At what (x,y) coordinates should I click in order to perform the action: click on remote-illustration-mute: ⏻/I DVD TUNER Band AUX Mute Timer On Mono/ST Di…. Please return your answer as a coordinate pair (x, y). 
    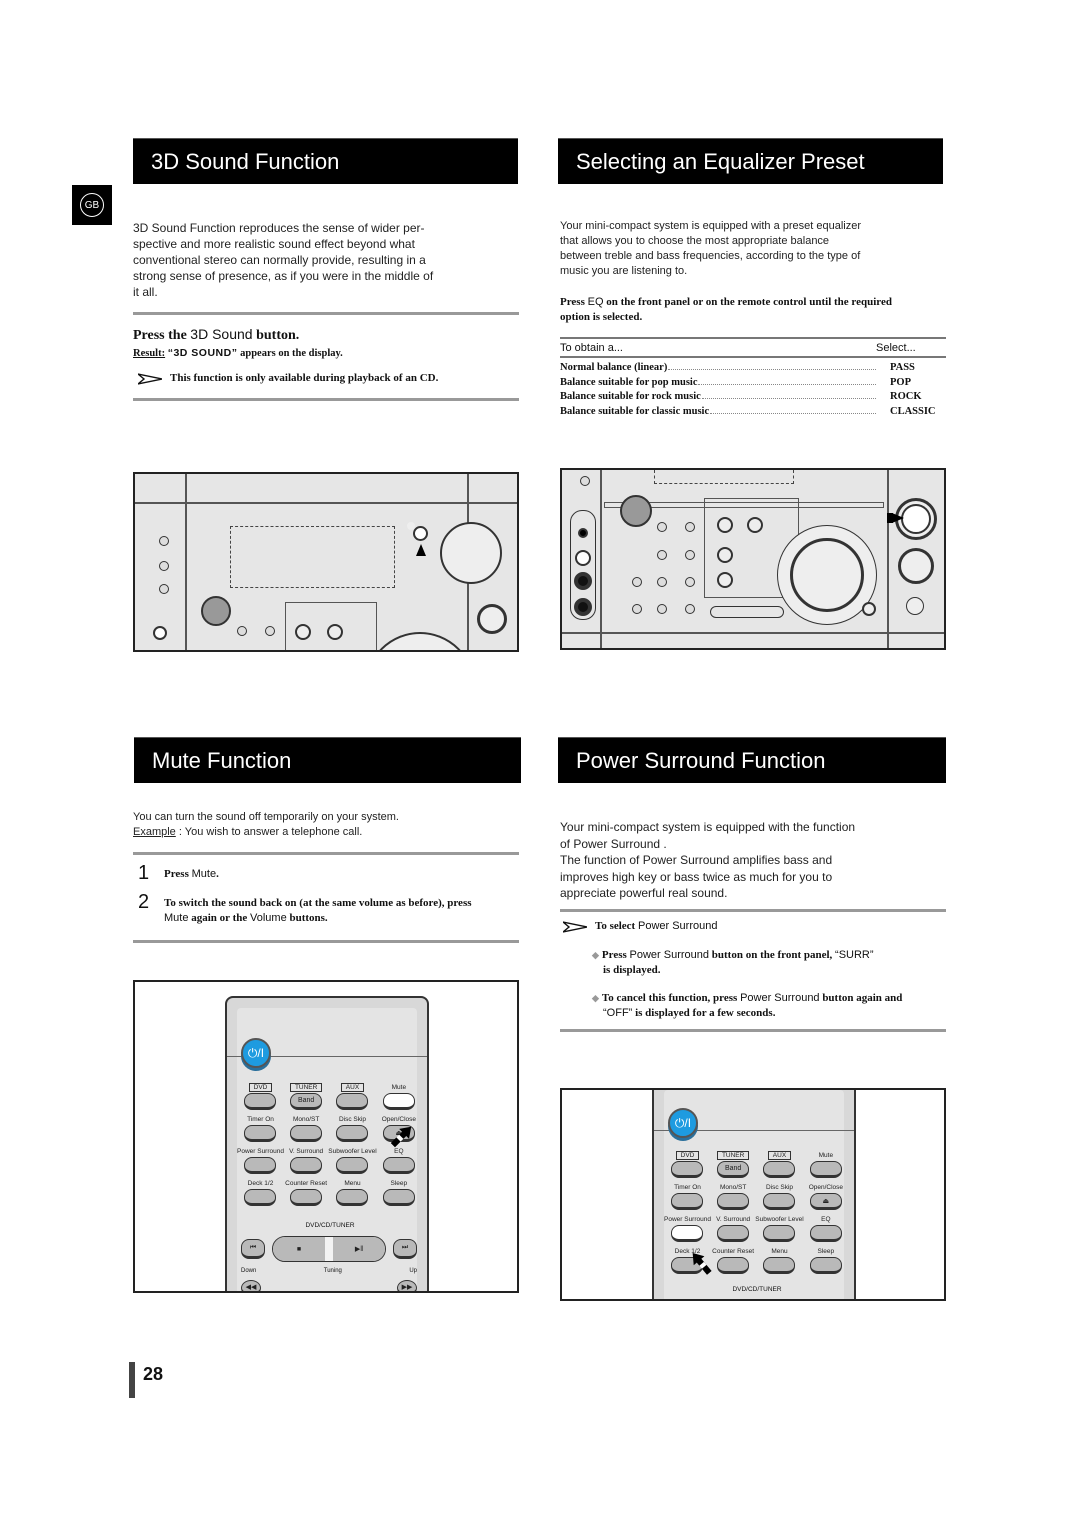
    Looking at the image, I should click on (326, 1136).